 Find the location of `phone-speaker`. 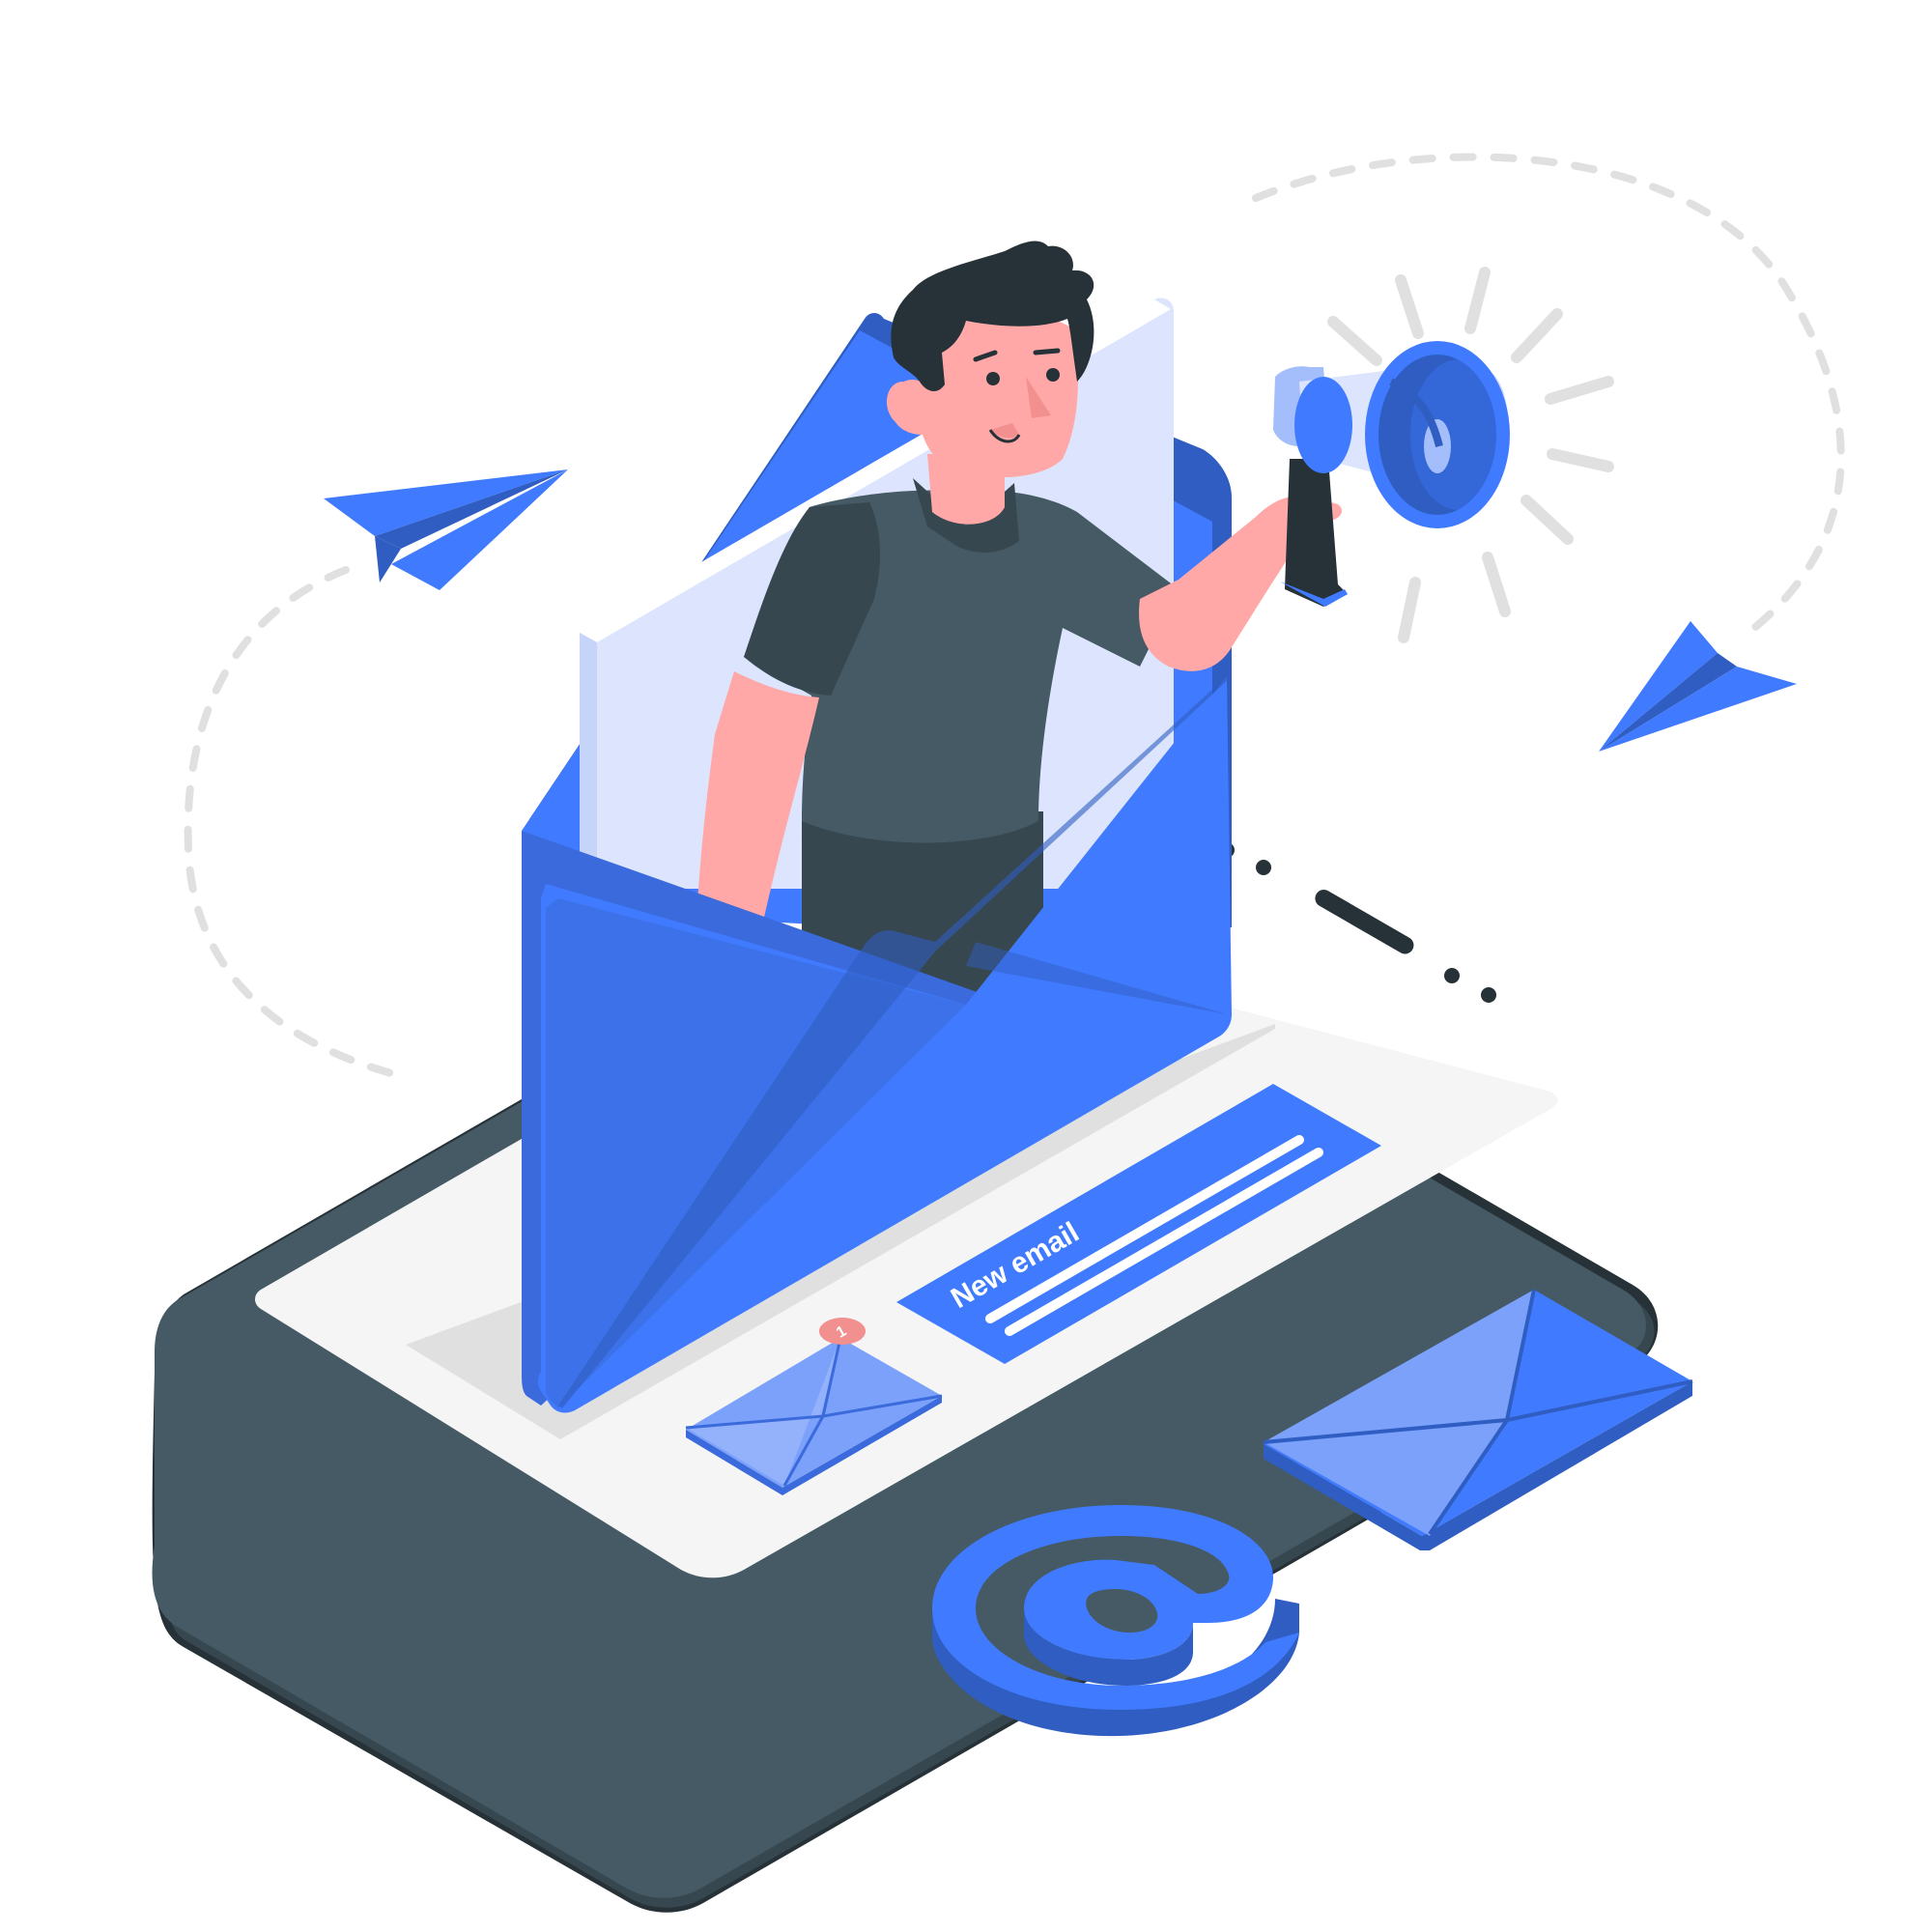

phone-speaker is located at coordinates (1357, 922).